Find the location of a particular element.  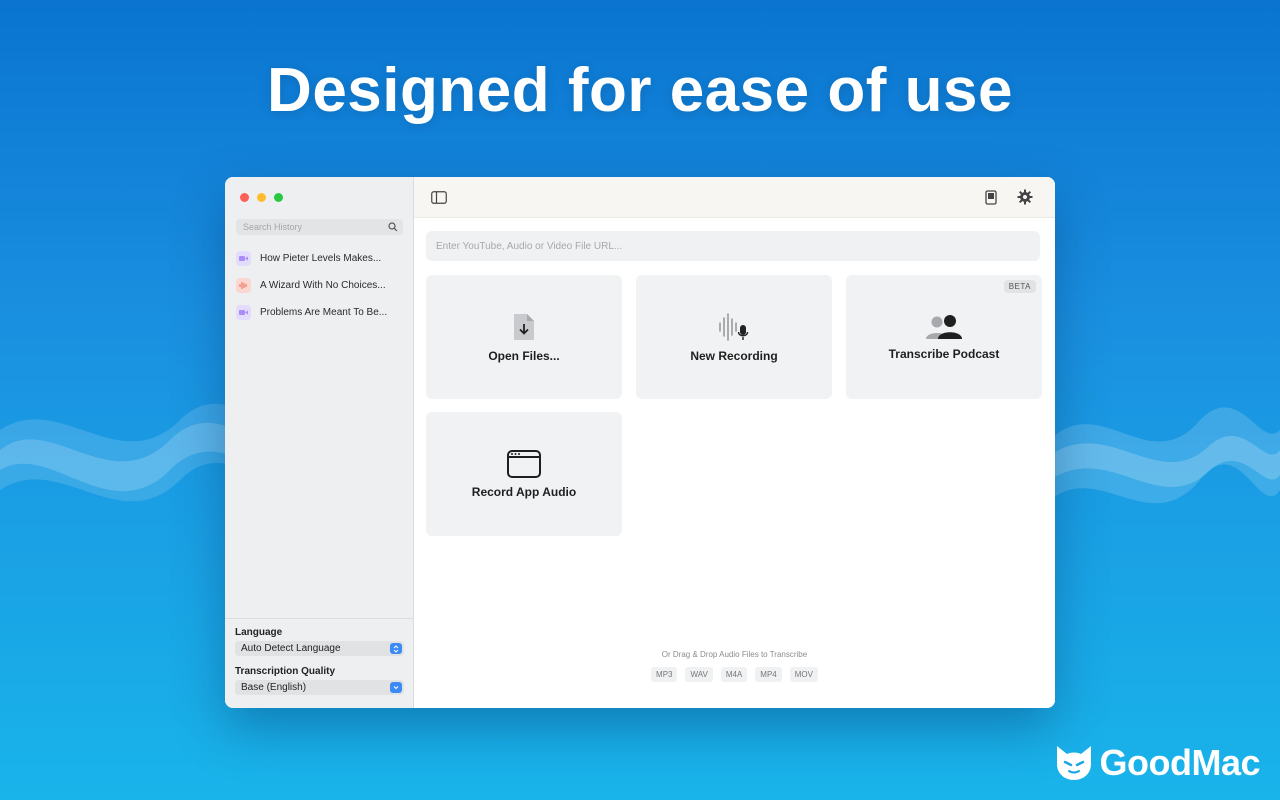

card-label: Transcribe Podcast is located at coordinates (944, 353).